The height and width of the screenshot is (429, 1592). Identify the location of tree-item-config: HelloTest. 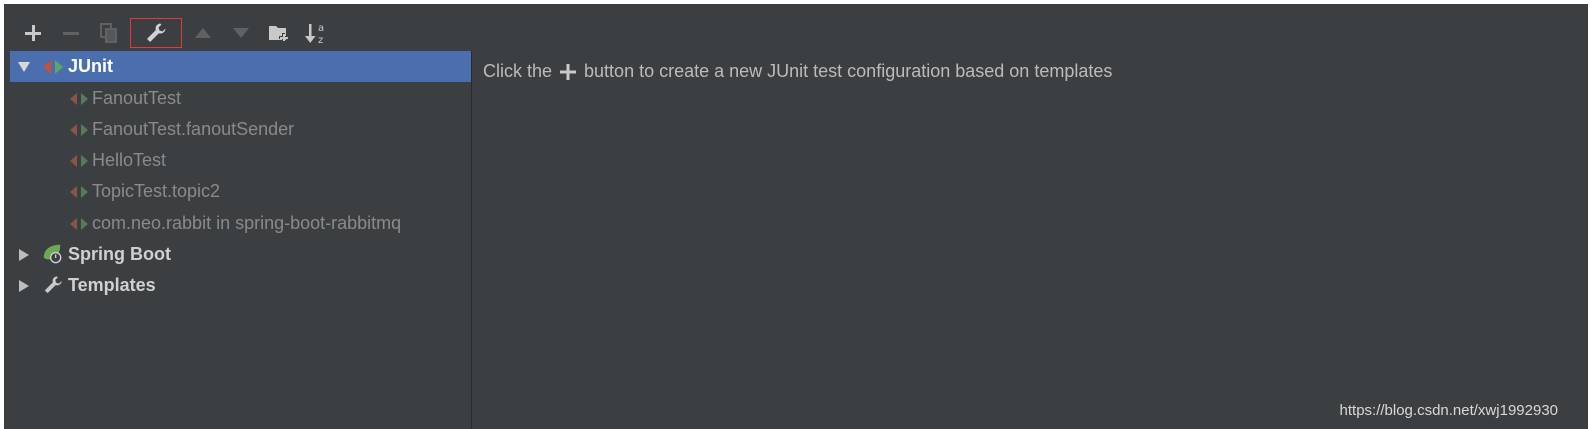
(240, 160).